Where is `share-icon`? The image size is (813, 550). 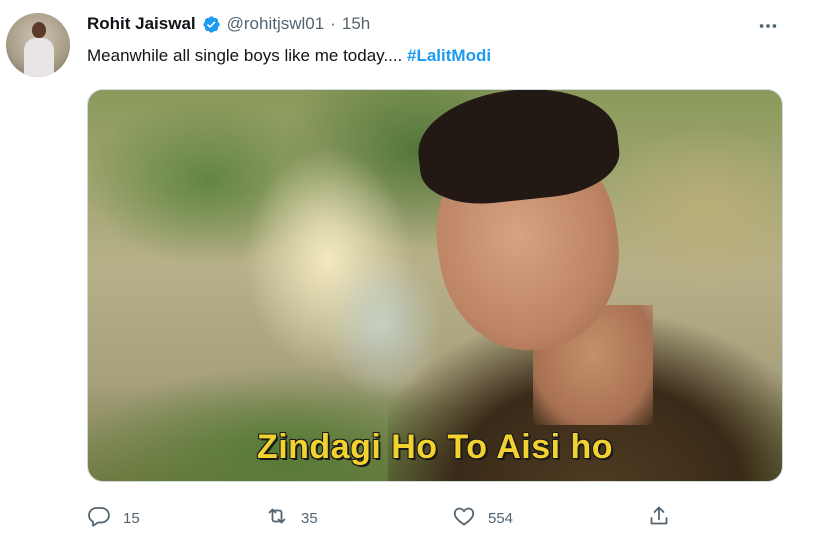
share-icon is located at coordinates (659, 518).